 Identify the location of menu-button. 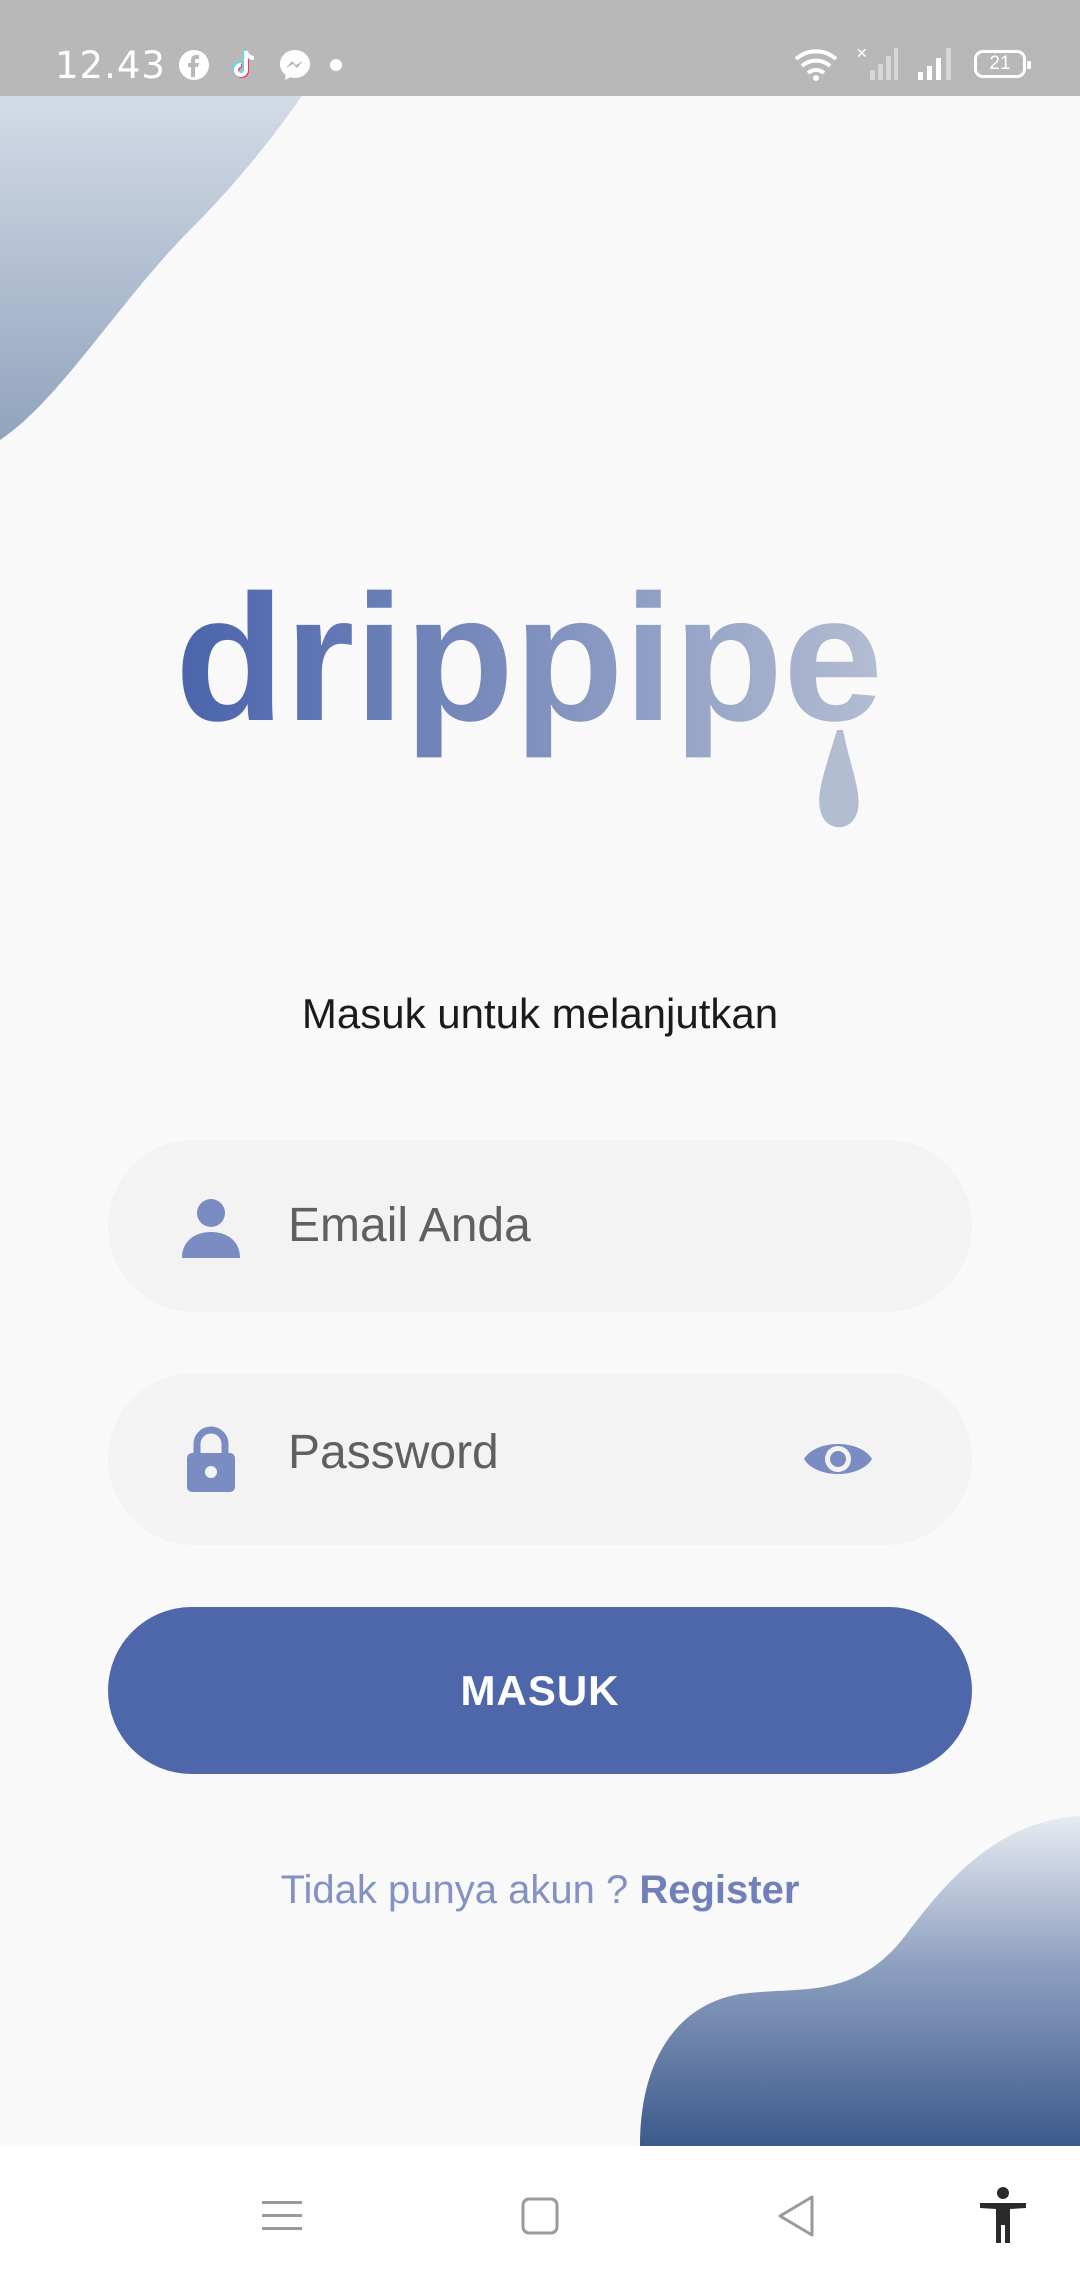
(282, 2216).